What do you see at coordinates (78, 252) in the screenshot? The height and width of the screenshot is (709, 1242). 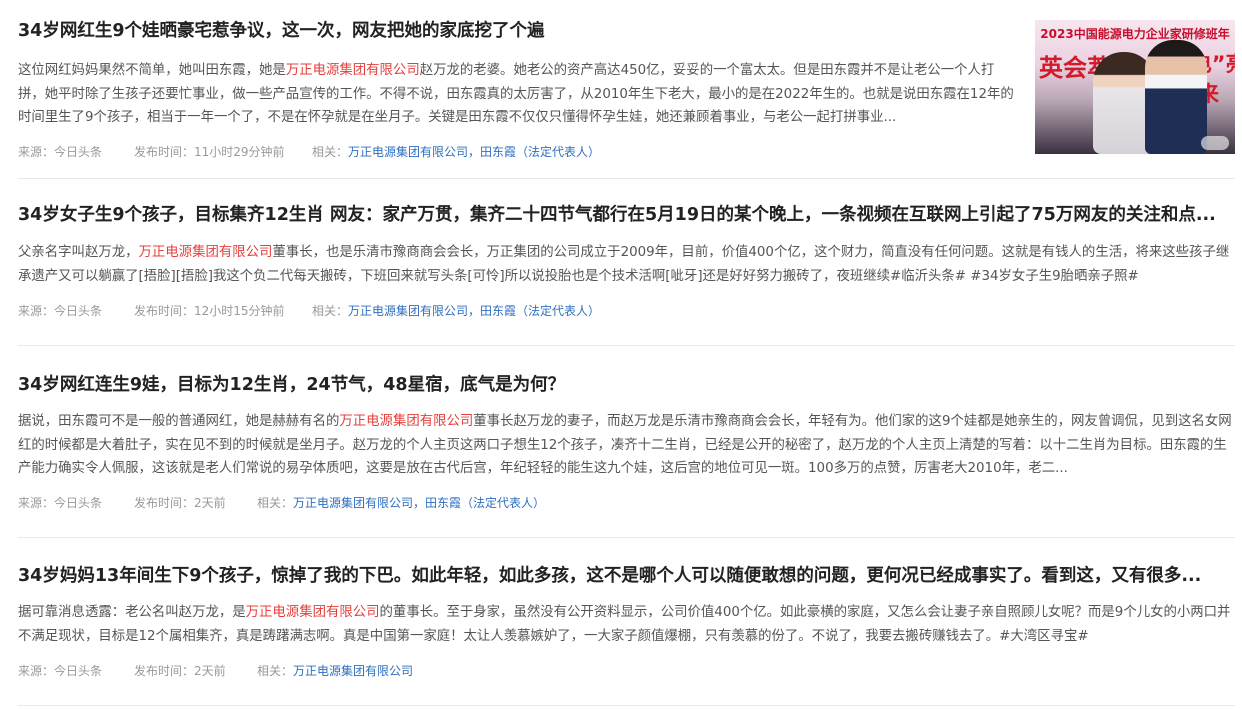 I see `summary-text: 父亲名字叫赵万龙，` at bounding box center [78, 252].